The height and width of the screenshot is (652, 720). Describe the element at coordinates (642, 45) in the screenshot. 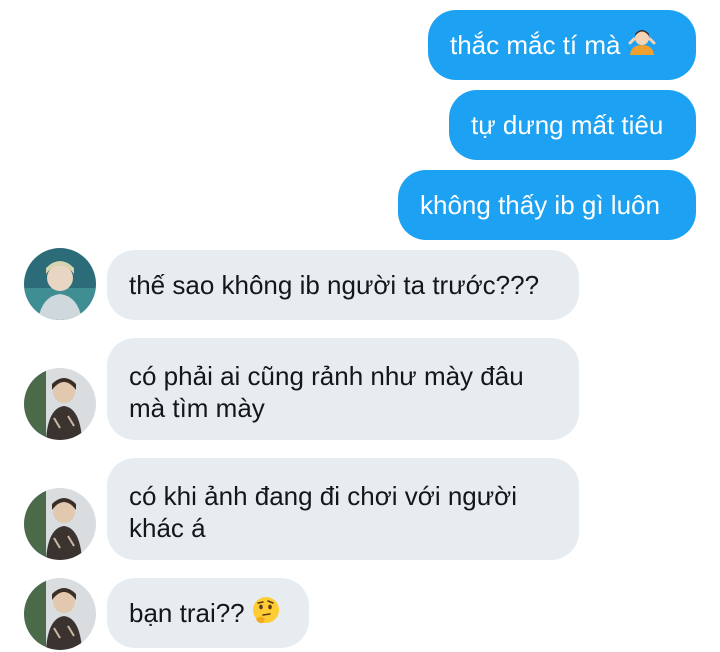

I see `person-shrugging-emoji` at that location.